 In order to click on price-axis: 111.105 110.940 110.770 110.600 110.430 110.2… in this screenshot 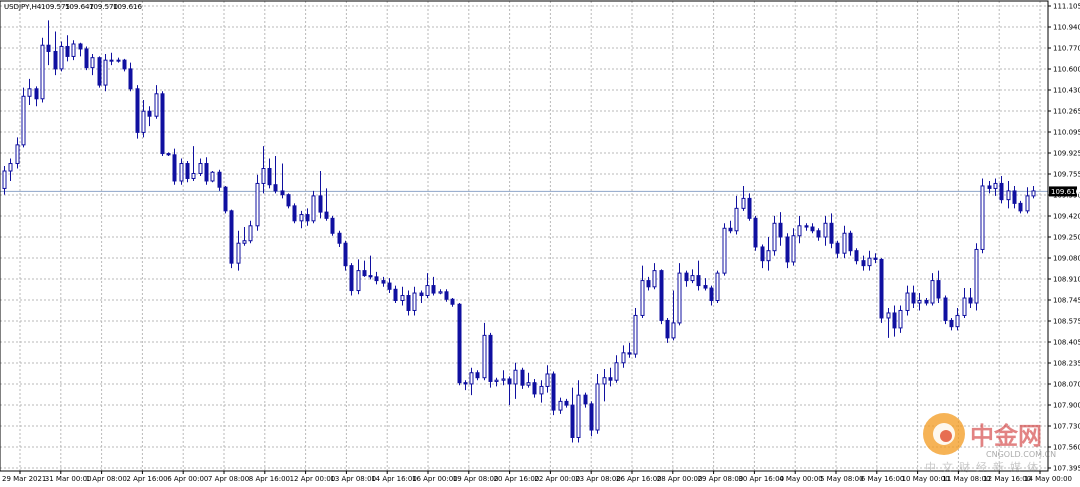, I will do `click(1064, 238)`.